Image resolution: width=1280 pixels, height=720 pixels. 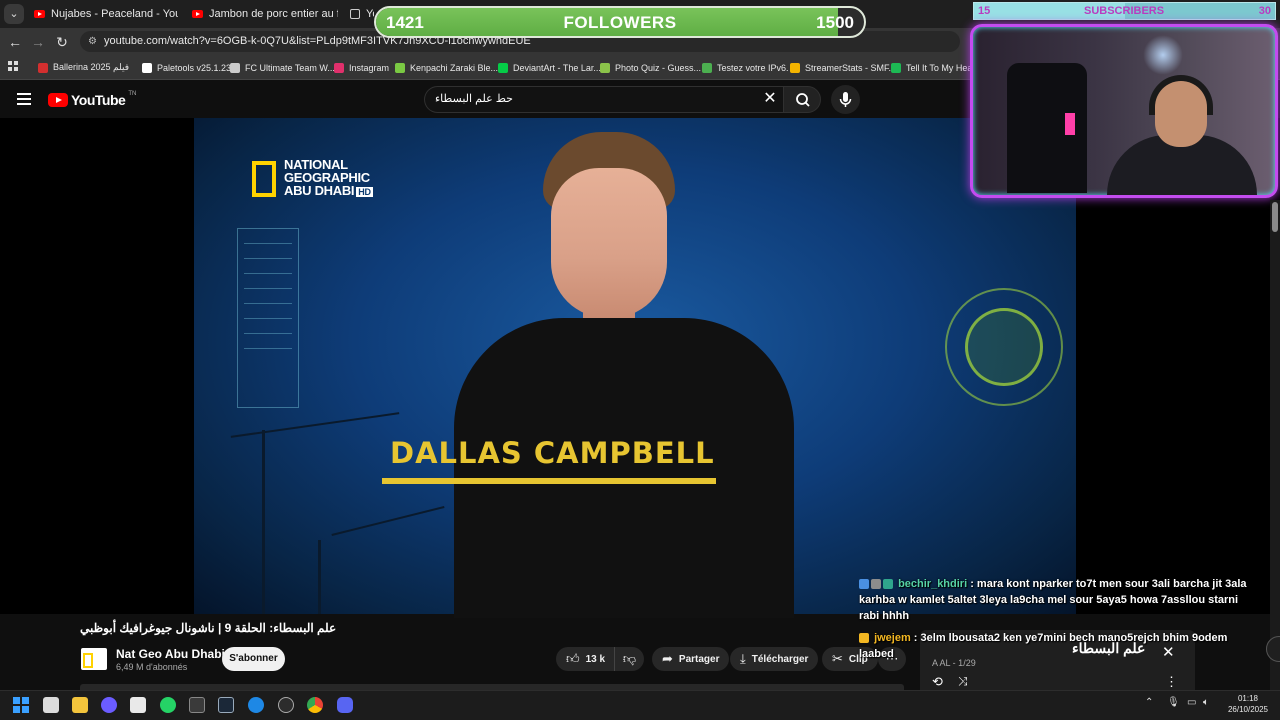 I want to click on download-label: Télécharger, so click(x=780, y=659).